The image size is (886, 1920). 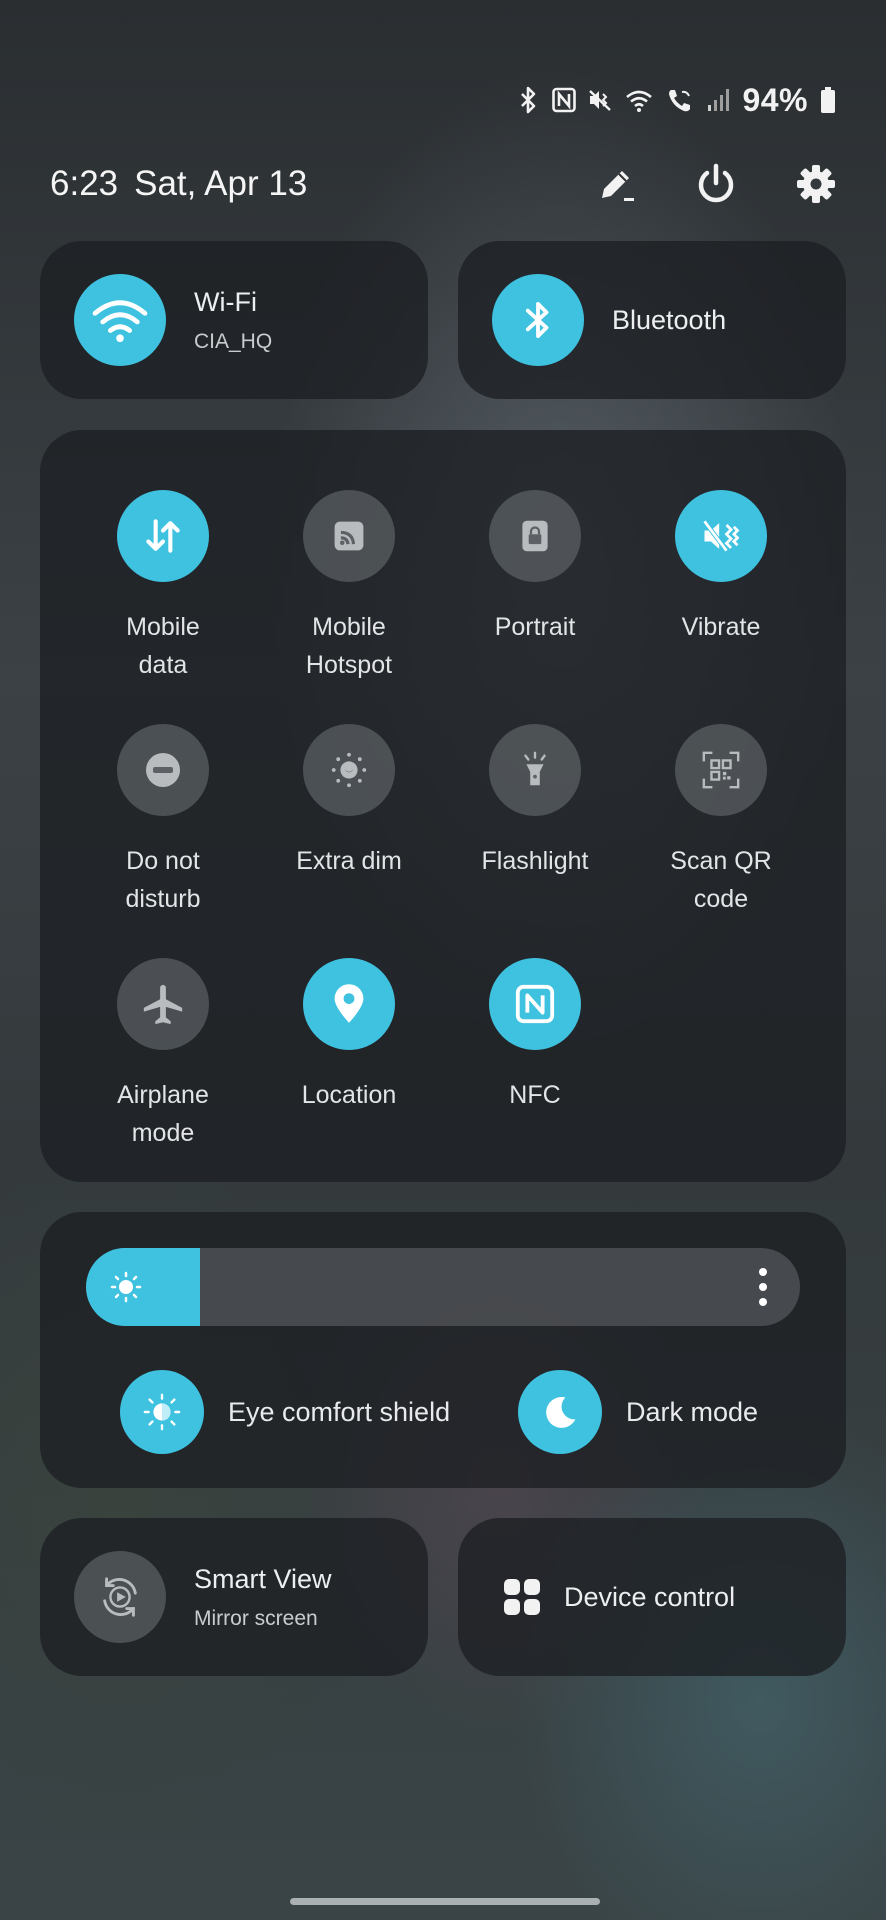 What do you see at coordinates (721, 821) in the screenshot?
I see `tile-scan-qr: Scan QR code` at bounding box center [721, 821].